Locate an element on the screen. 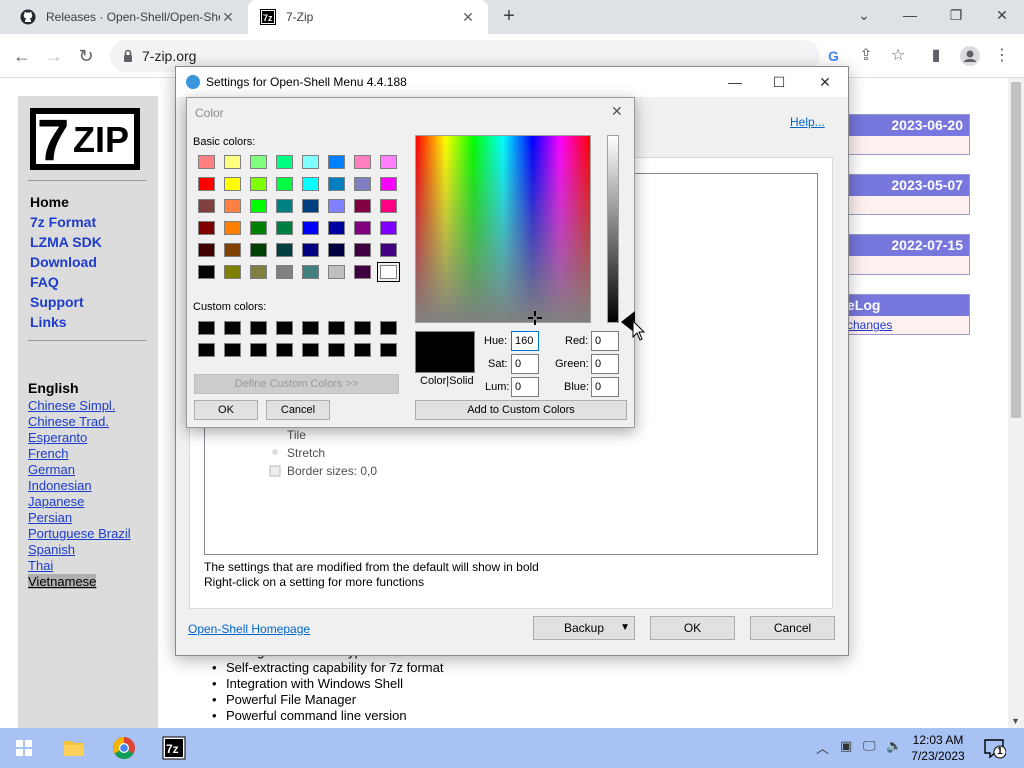 The height and width of the screenshot is (768, 1024). lang-indonesian: Indonesian is located at coordinates (60, 485).